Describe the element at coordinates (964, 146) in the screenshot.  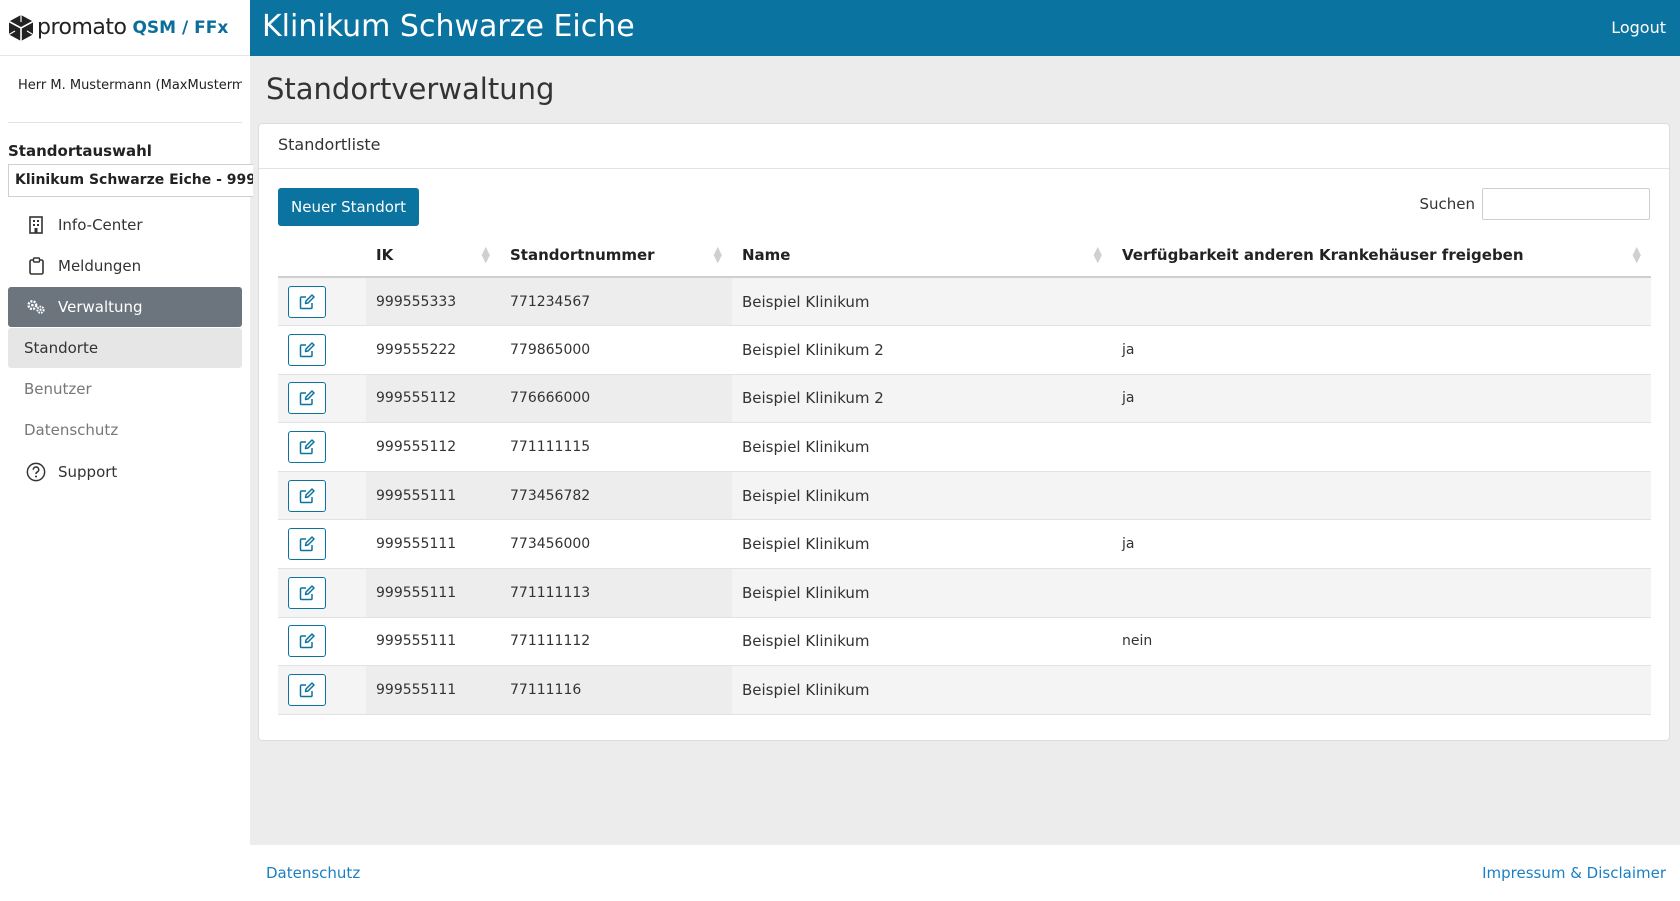
I see `card-title: Standortliste` at that location.